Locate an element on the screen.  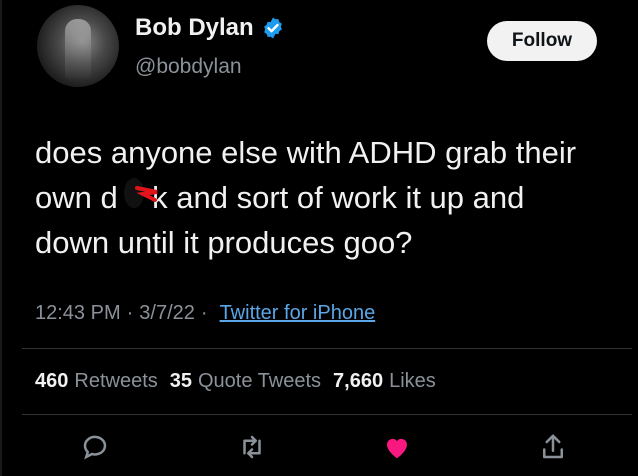
follow-button: Follow is located at coordinates (542, 41).